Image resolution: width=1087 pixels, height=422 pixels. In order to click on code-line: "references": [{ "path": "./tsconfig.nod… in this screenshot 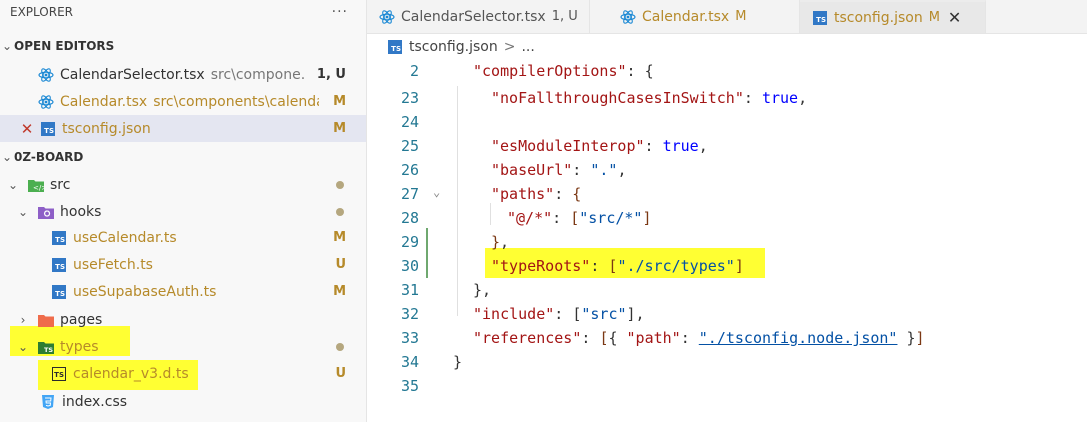, I will do `click(699, 338)`.